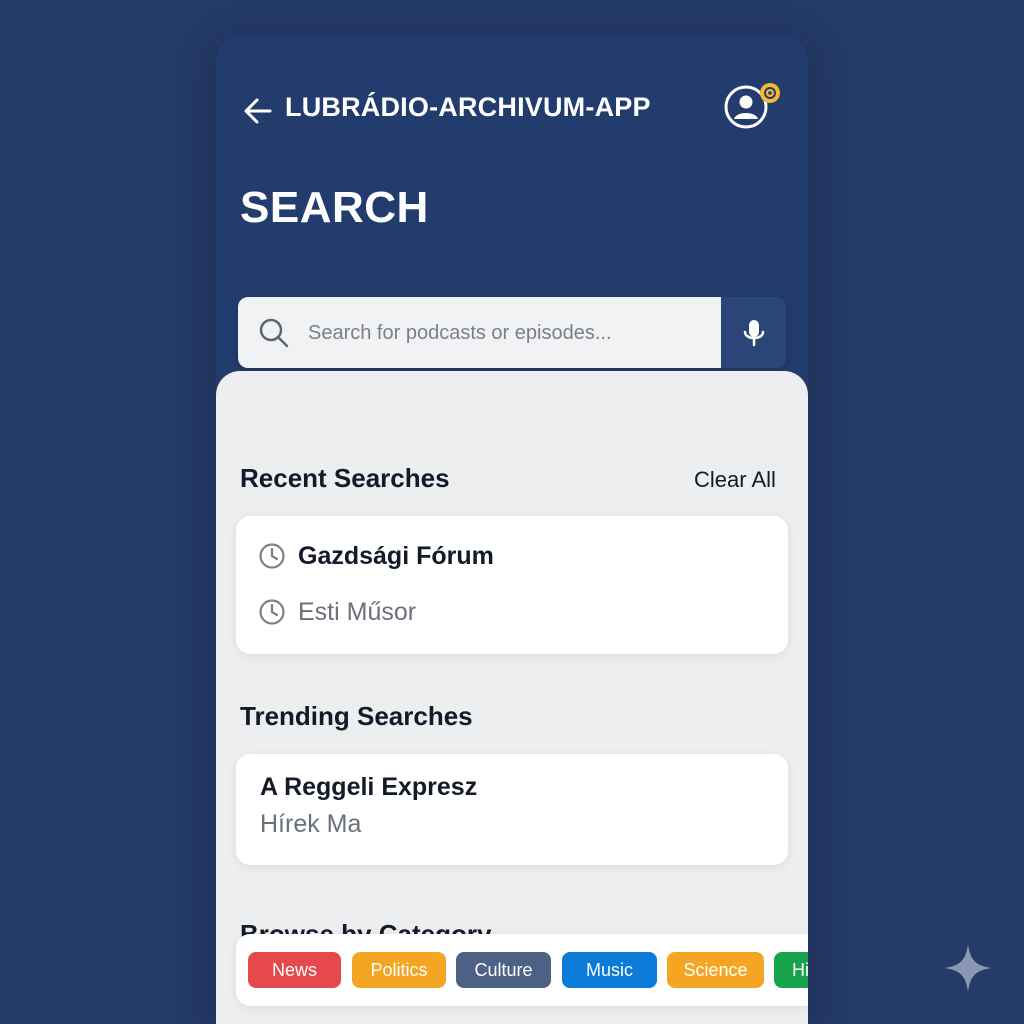 Image resolution: width=1024 pixels, height=1024 pixels. What do you see at coordinates (752, 106) in the screenshot?
I see `user-settings-icon` at bounding box center [752, 106].